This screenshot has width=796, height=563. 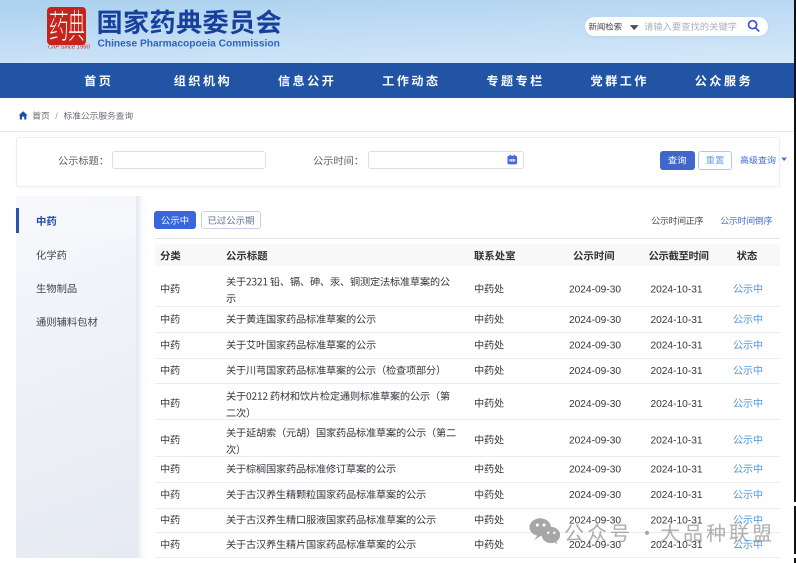 What do you see at coordinates (189, 43) in the screenshot?
I see `svg-text:Chinese Pharmacopoeia Commissi: Chinese Pharmacopoeia Commission` at bounding box center [189, 43].